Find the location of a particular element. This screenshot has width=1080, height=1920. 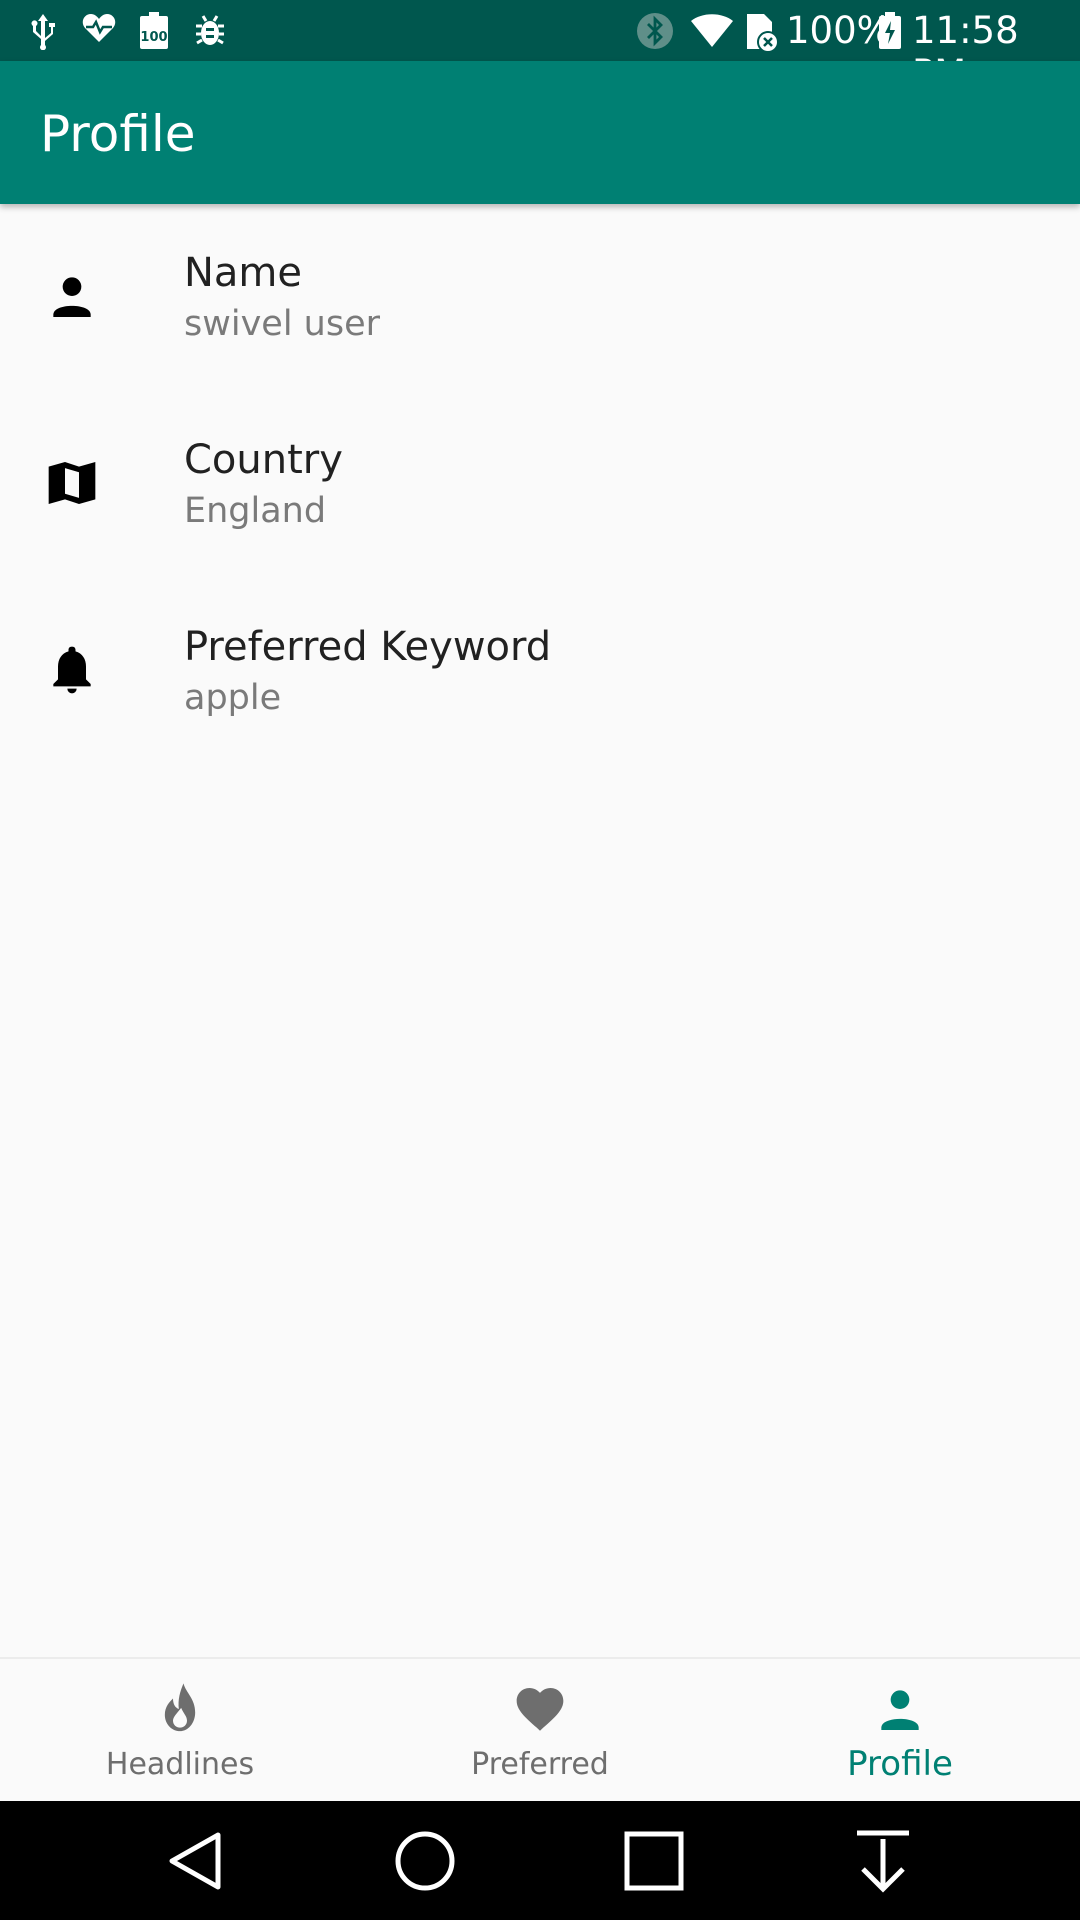

profile-item-title: Name is located at coordinates (243, 273).